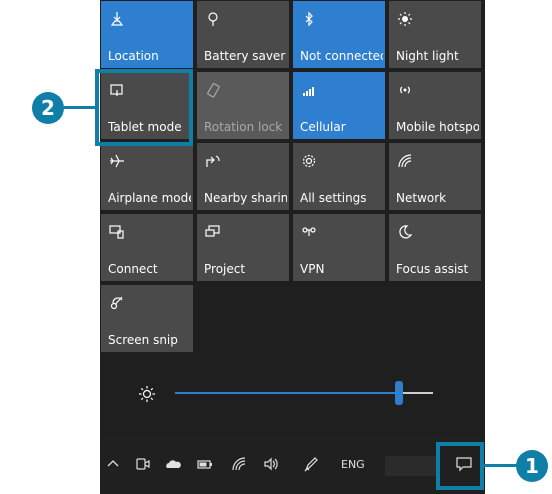 Image resolution: width=552 pixels, height=494 pixels. What do you see at coordinates (117, 232) in the screenshot?
I see `connect-icon` at bounding box center [117, 232].